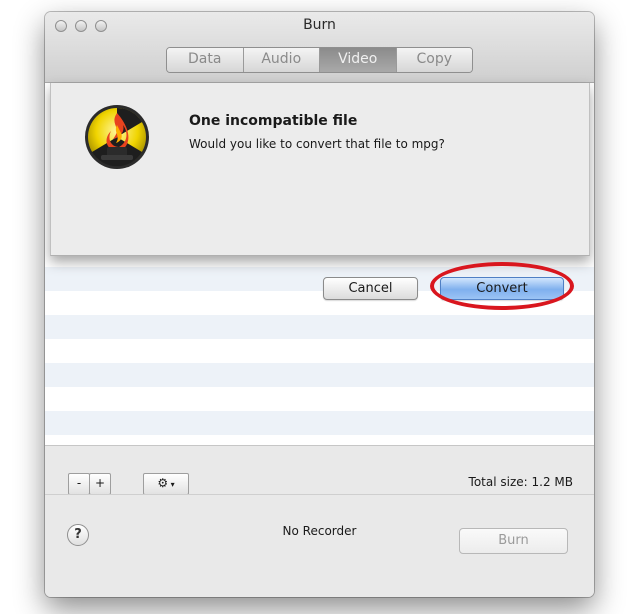 The height and width of the screenshot is (614, 631). Describe the element at coordinates (100, 484) in the screenshot. I see `add-file-button: +` at that location.